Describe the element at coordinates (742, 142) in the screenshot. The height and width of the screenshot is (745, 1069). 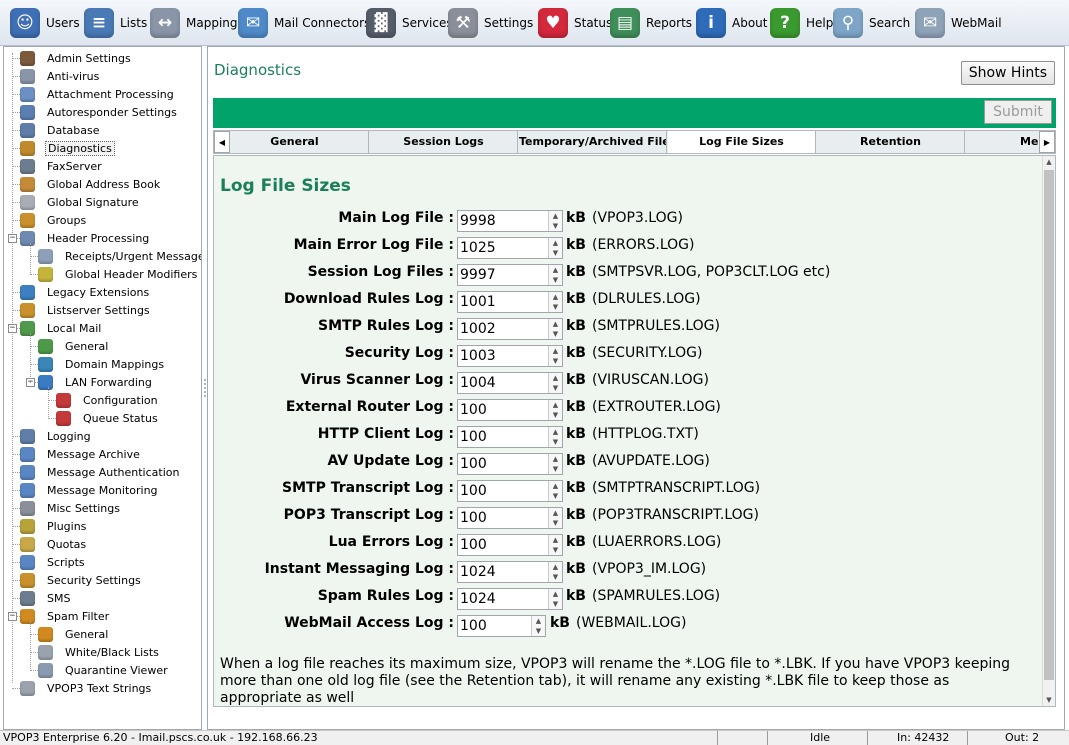
I see `tab-log-file-sizes: Log File Sizes` at that location.